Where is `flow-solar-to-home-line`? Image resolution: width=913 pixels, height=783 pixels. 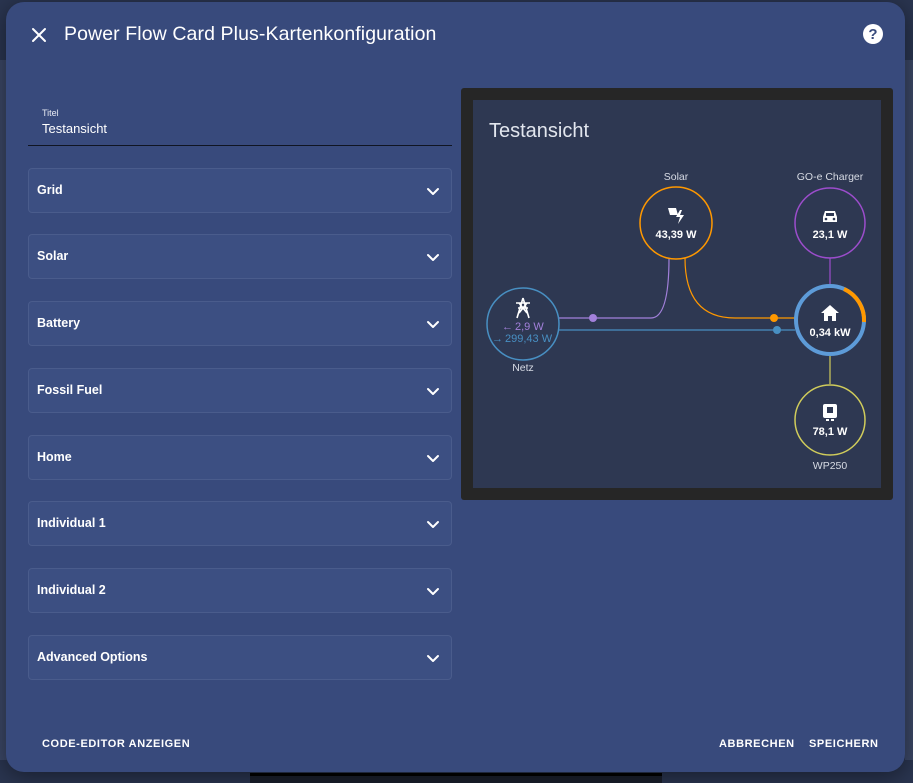
flow-solar-to-home-line is located at coordinates (739, 288).